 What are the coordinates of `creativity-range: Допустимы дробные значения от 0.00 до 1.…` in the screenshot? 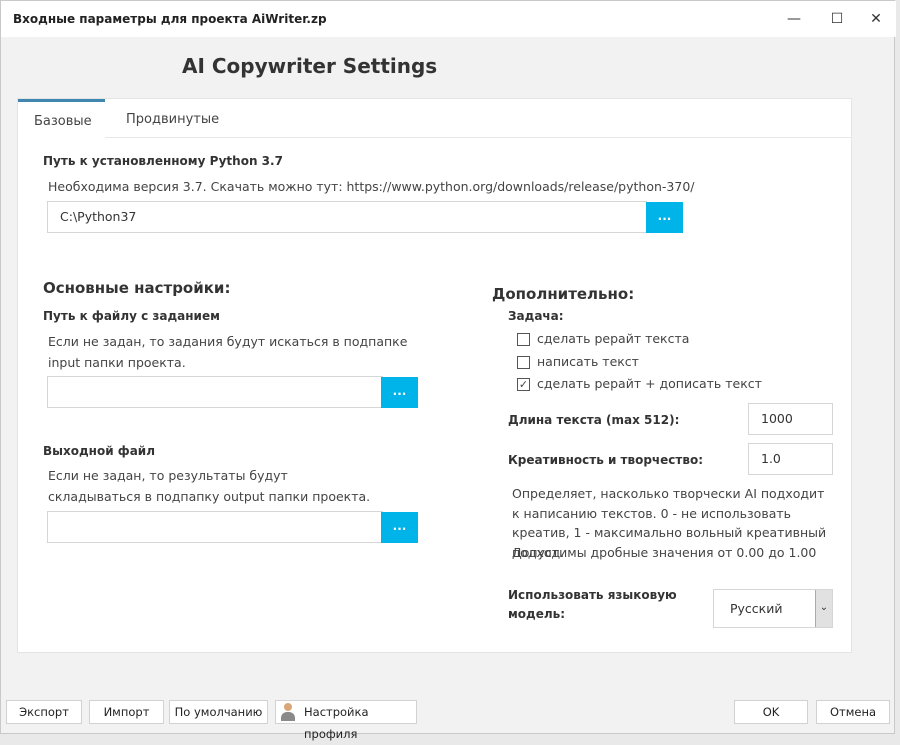 It's located at (664, 552).